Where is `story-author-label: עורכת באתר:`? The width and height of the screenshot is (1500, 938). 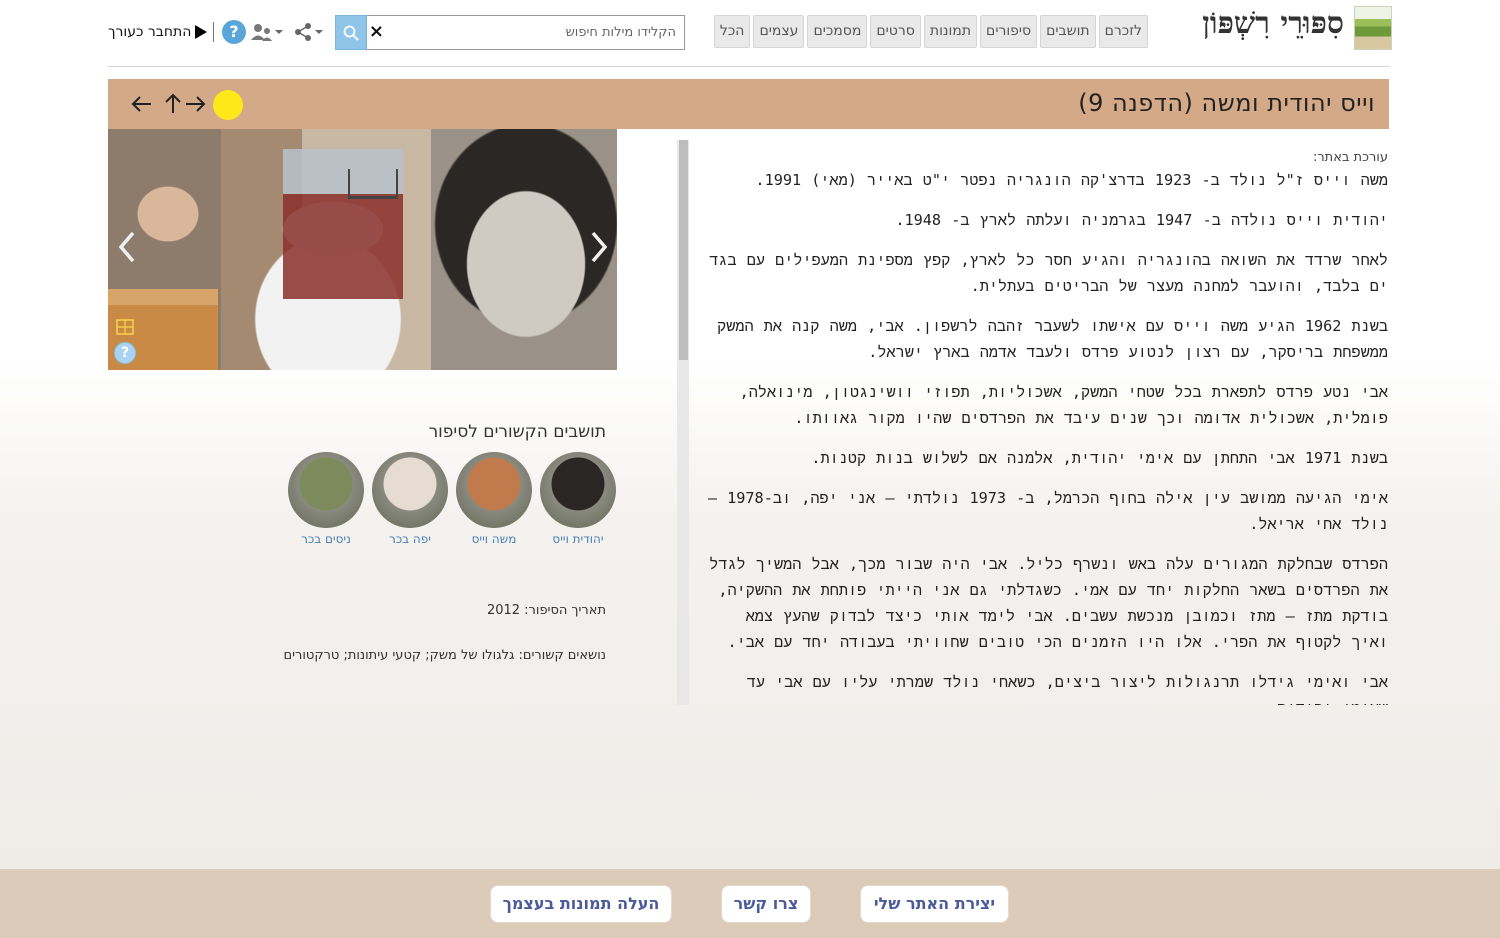
story-author-label: עורכת באתר: is located at coordinates (1350, 157).